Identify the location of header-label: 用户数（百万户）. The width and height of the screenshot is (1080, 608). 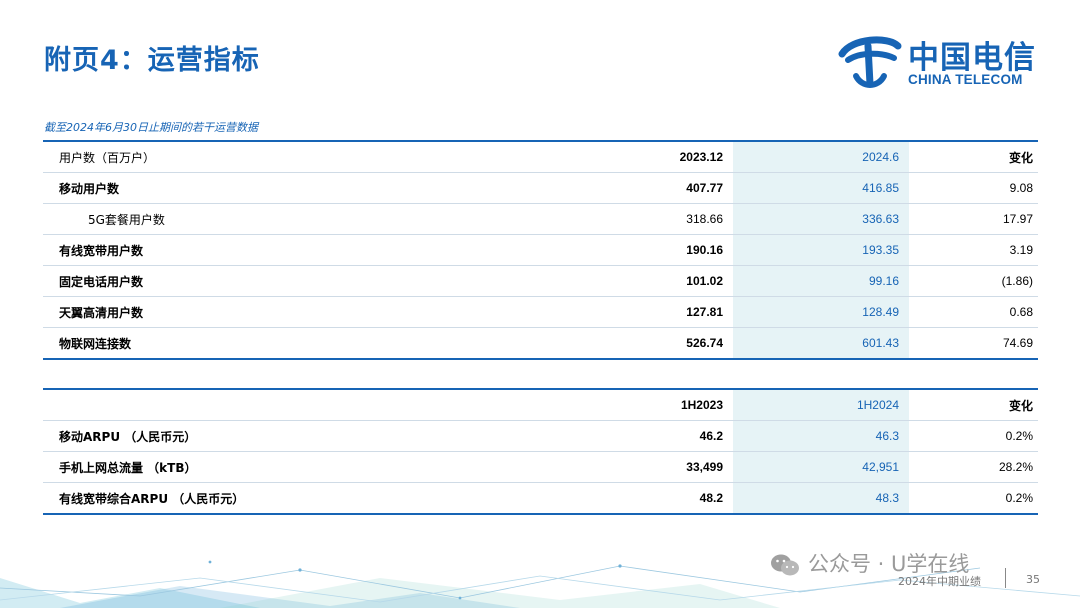
(293, 156).